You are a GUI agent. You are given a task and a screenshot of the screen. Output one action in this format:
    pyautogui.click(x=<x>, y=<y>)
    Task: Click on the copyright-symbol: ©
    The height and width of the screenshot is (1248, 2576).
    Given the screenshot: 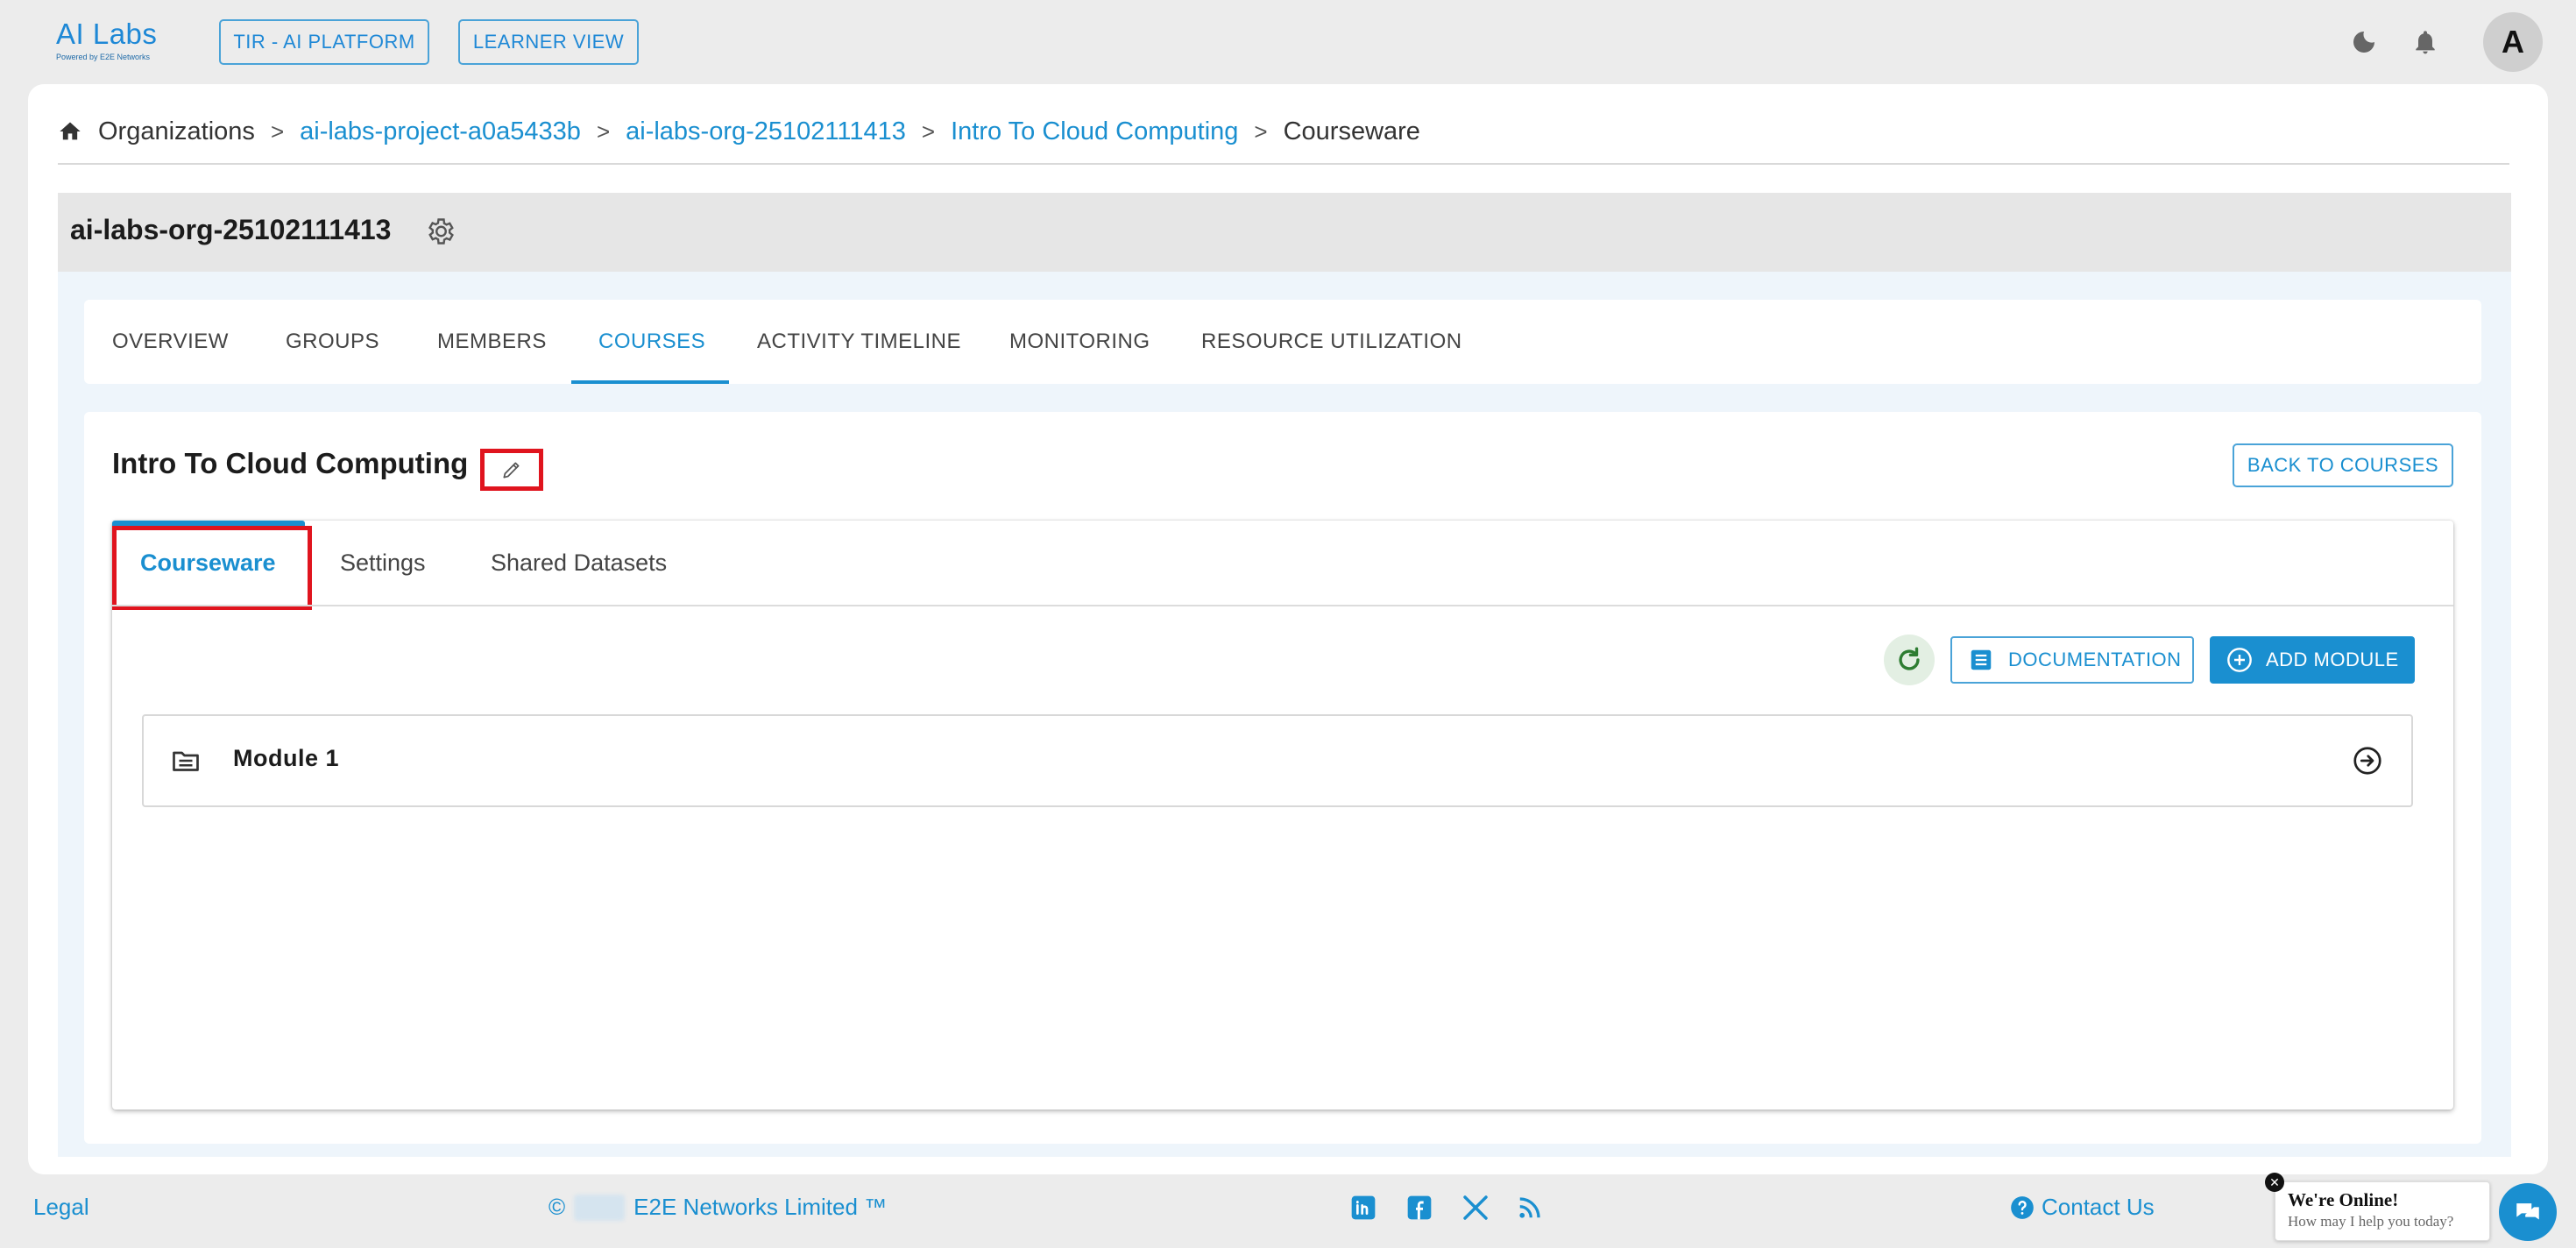 What is the action you would take?
    pyautogui.click(x=557, y=1207)
    